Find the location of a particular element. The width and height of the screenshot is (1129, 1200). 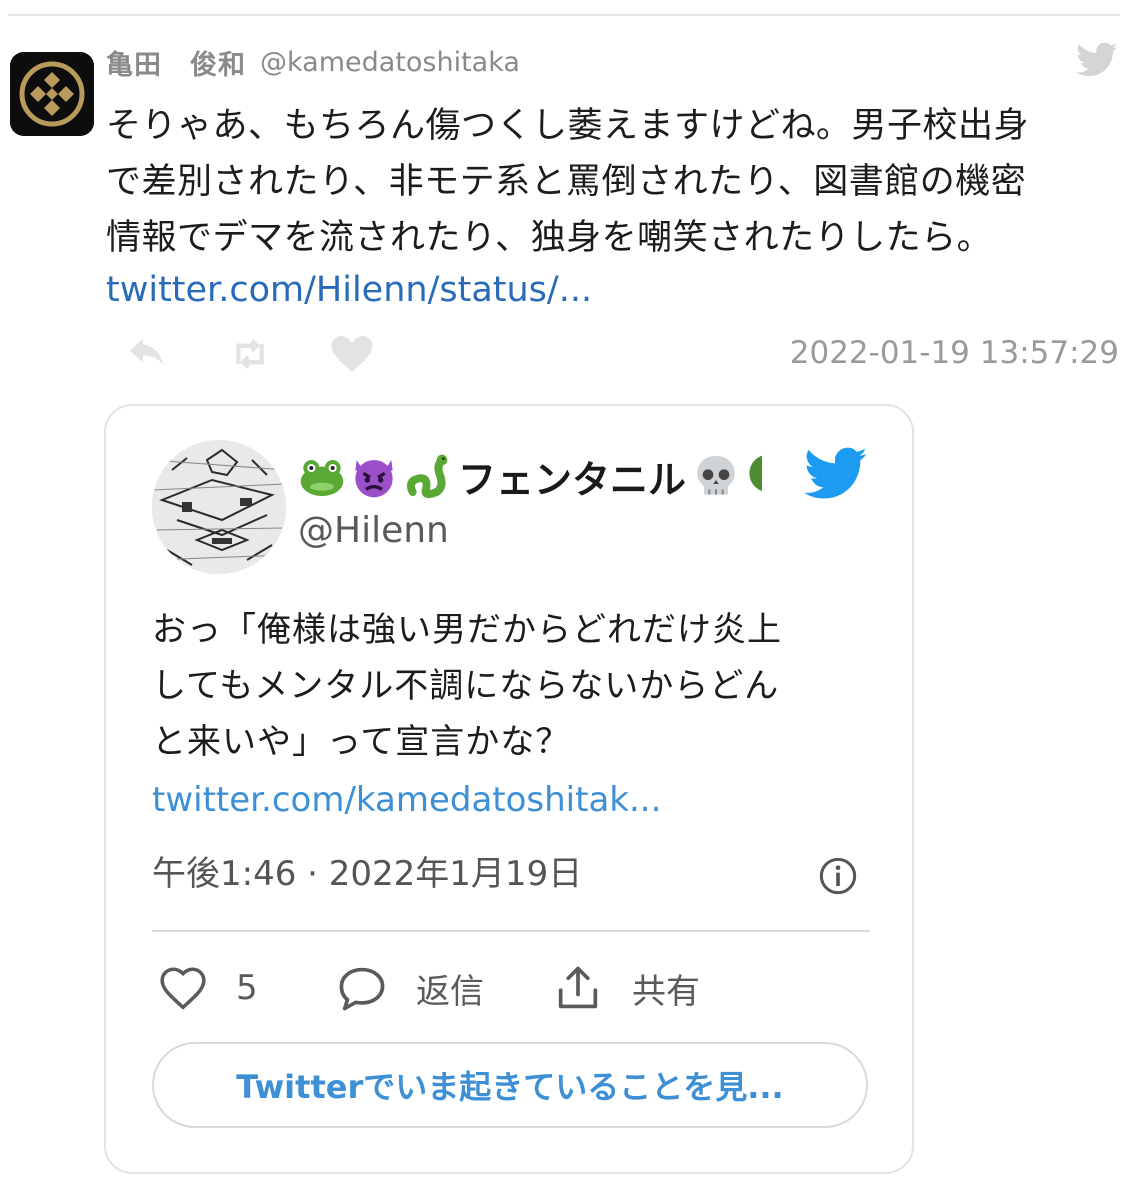

embed-divider is located at coordinates (511, 931).